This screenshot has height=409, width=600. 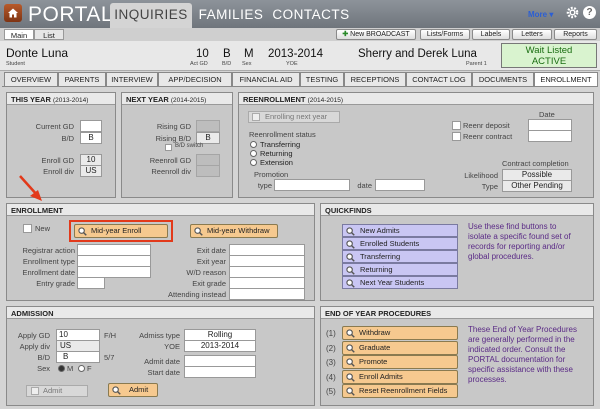 What do you see at coordinates (532, 34) in the screenshot?
I see `letters-button: Letters` at bounding box center [532, 34].